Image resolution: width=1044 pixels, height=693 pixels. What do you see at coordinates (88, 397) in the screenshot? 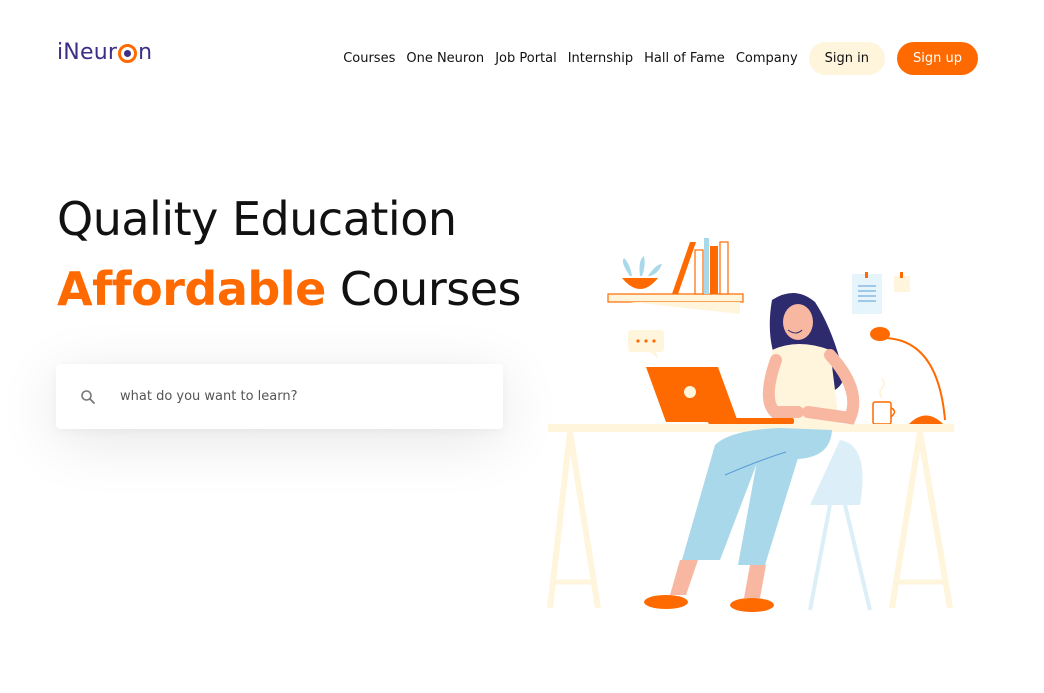
I see `search-icon` at bounding box center [88, 397].